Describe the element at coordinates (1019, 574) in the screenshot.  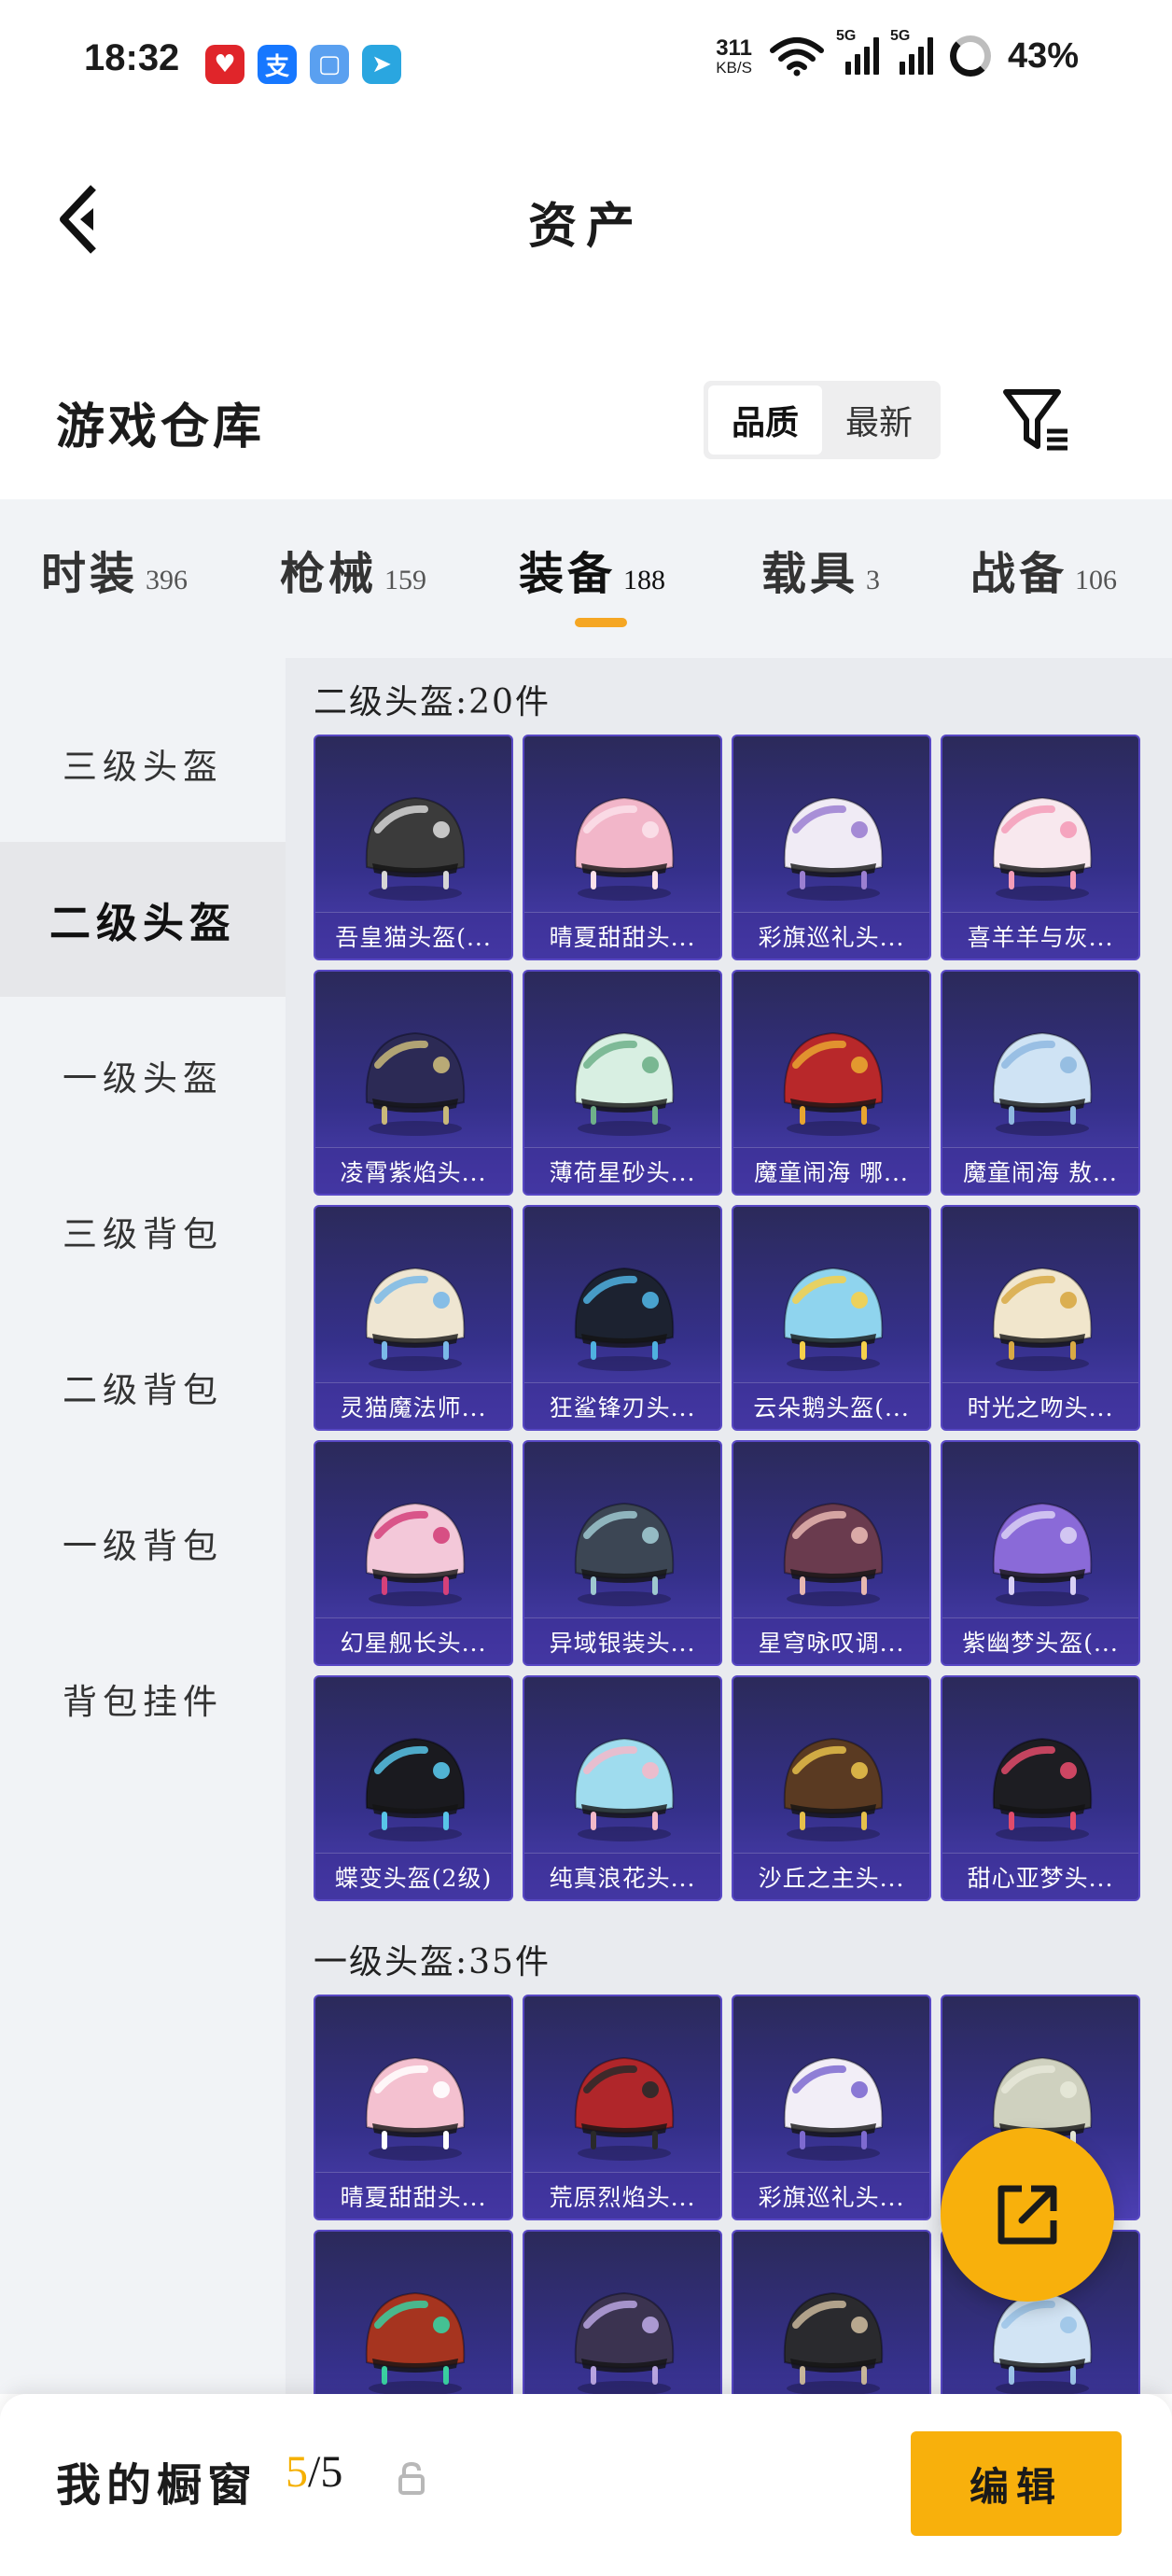
I see `tab-label: 战备` at that location.